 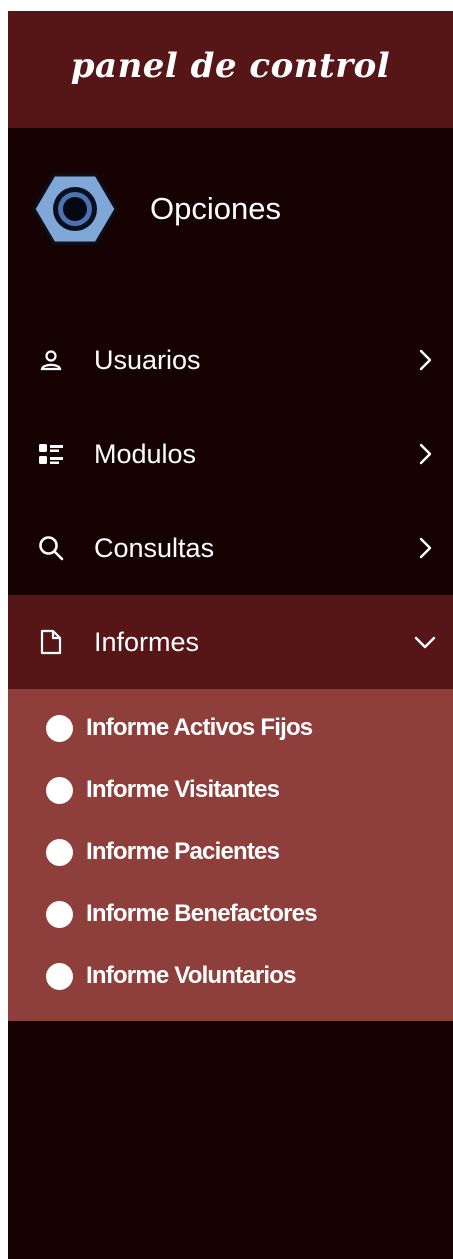 I want to click on submenu-item-voluntarios: Informe Voluntarios, so click(x=230, y=976).